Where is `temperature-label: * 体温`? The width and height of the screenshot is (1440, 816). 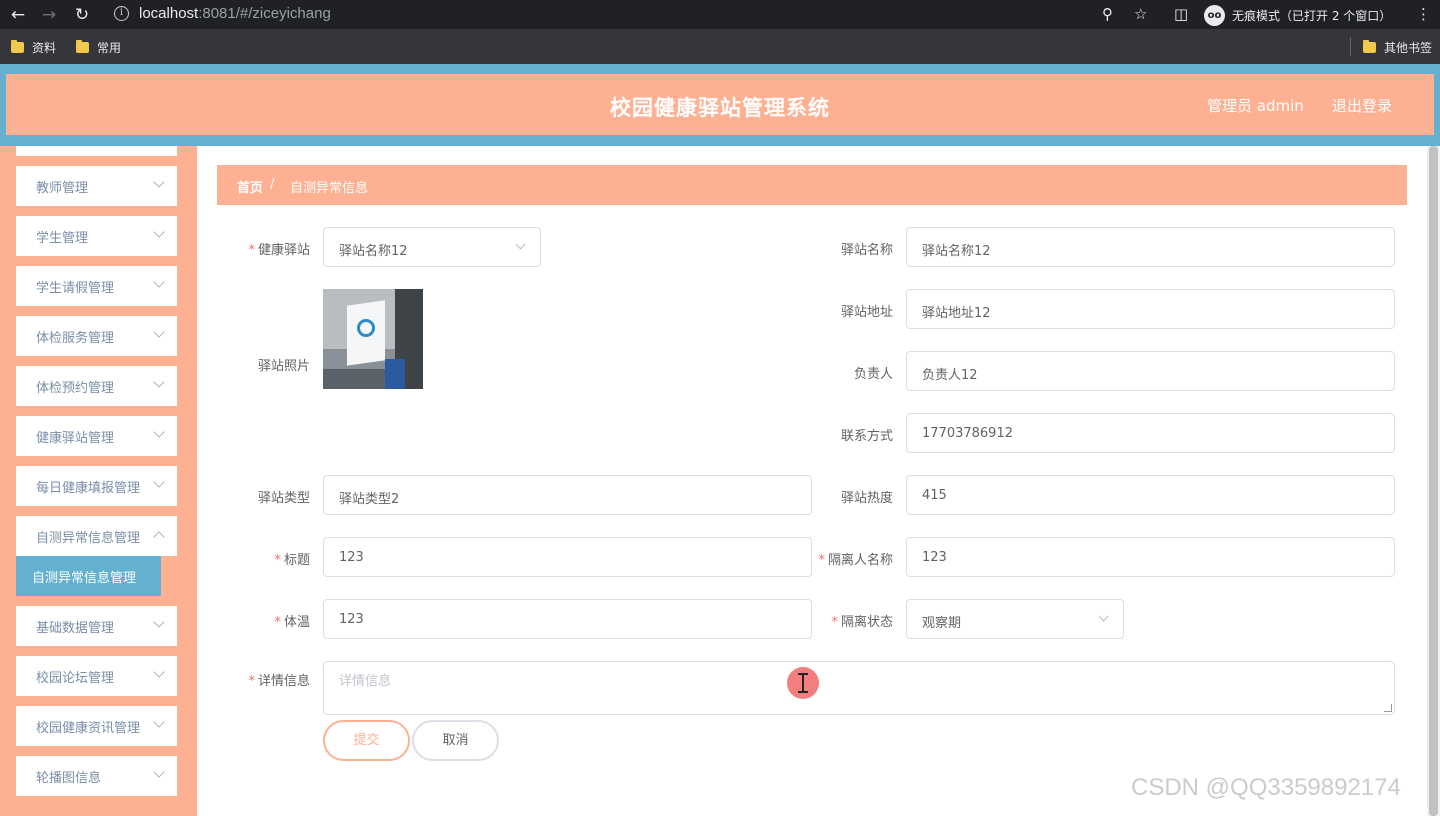 temperature-label: * 体温 is located at coordinates (292, 622).